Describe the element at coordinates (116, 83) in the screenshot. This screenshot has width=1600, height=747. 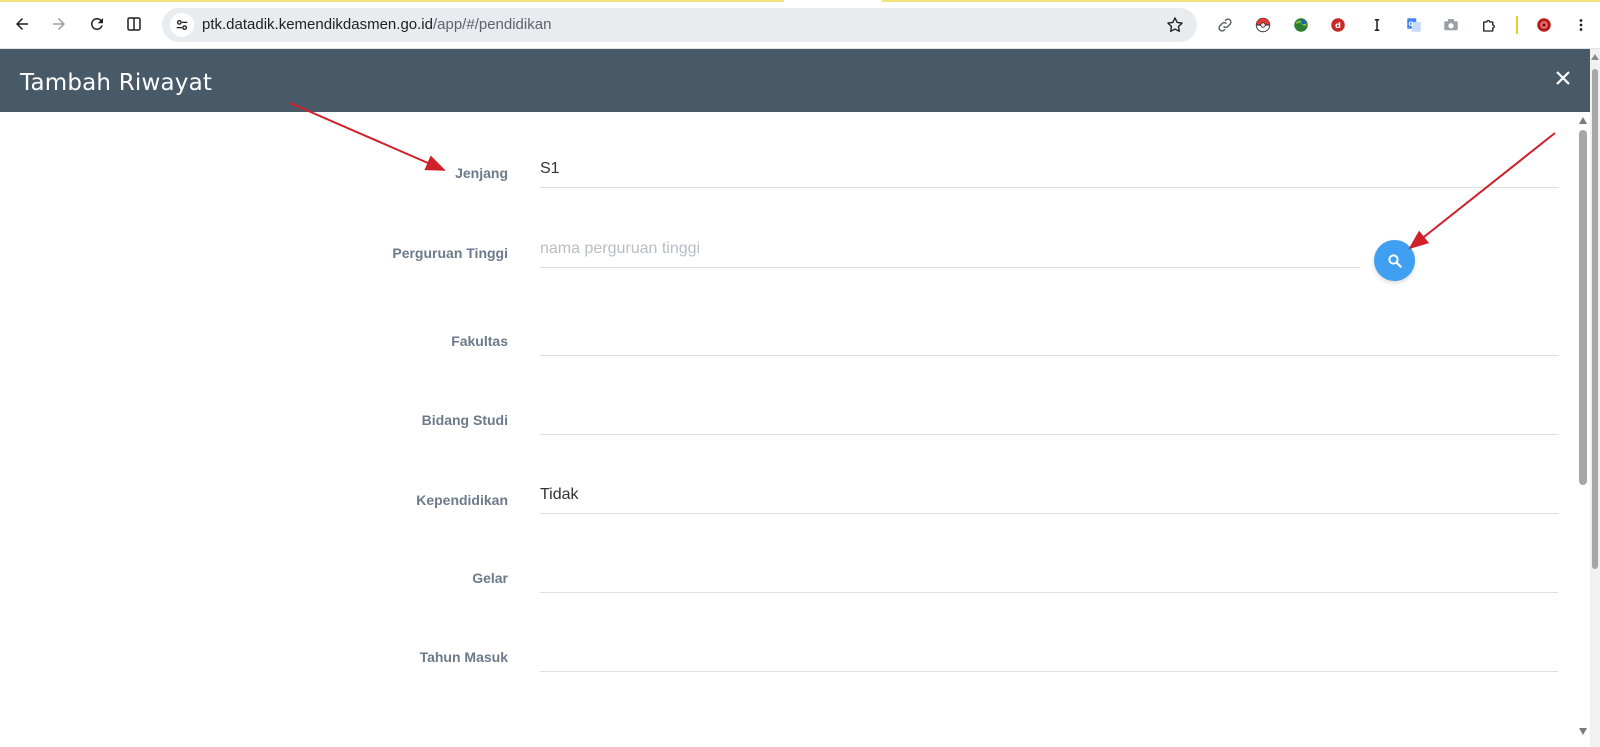
I see `modal-title: Tambah Riwayat` at that location.